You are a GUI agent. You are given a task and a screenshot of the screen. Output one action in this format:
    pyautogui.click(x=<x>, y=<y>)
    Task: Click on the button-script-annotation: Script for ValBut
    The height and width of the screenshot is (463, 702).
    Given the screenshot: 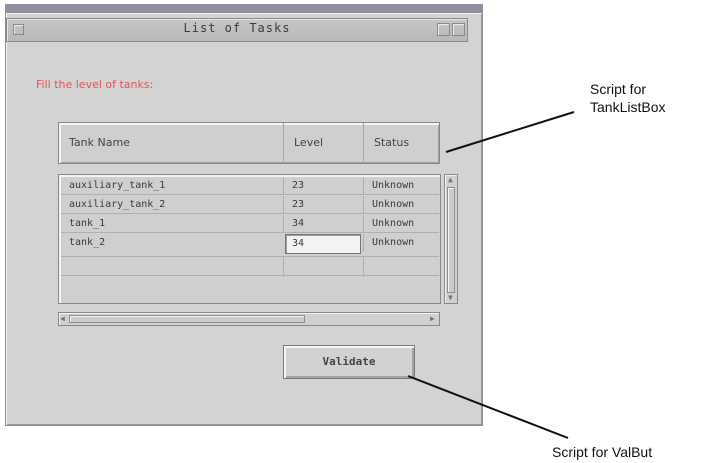 What is the action you would take?
    pyautogui.click(x=602, y=452)
    